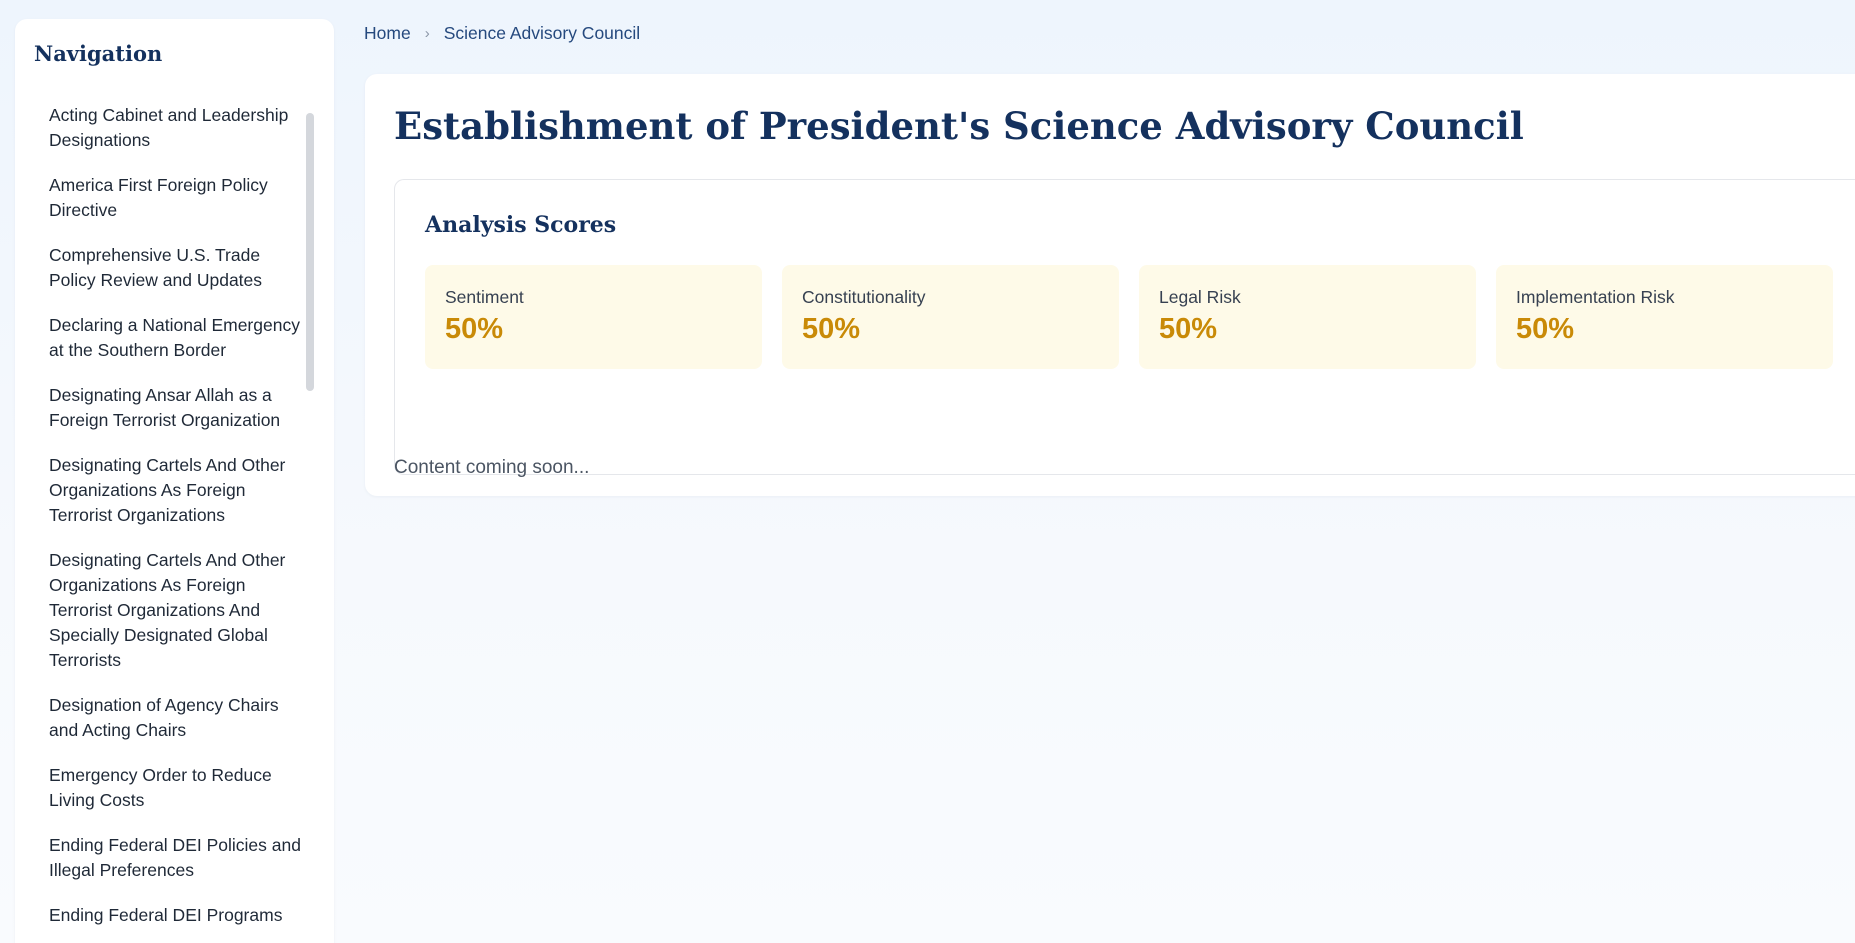 This screenshot has height=943, width=1855. What do you see at coordinates (165, 915) in the screenshot?
I see `sidebar-item-ending-dei-programs: Ending Federal DEI Programs` at bounding box center [165, 915].